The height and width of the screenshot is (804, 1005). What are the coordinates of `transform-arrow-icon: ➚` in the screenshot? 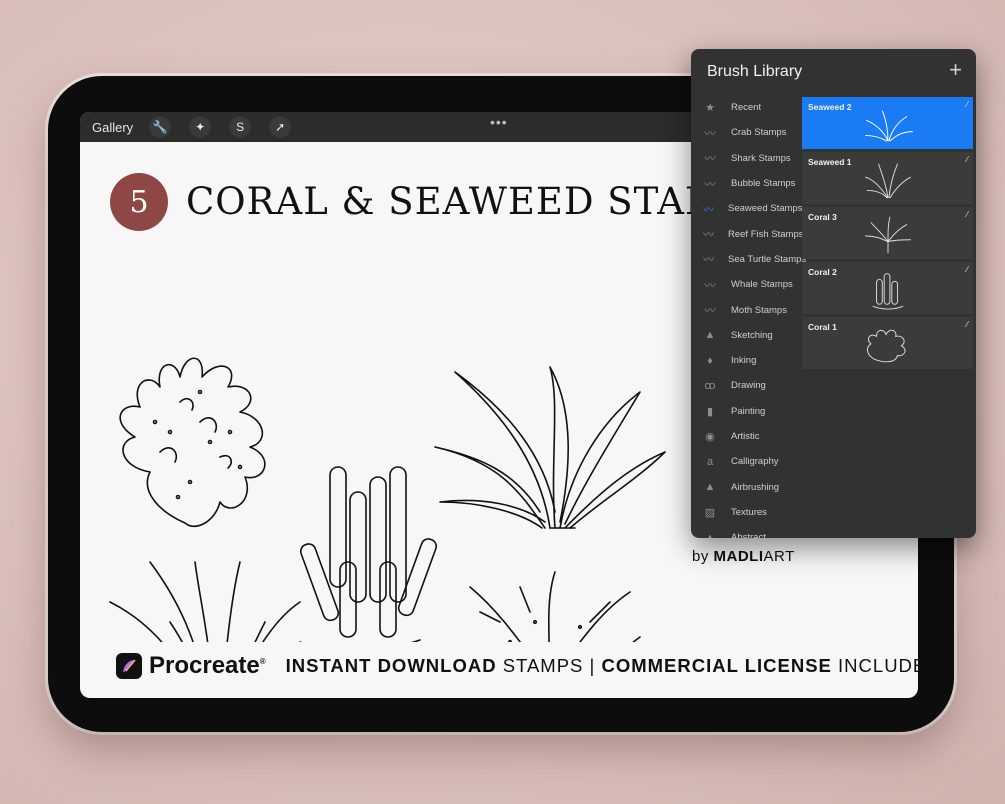 It's located at (280, 127).